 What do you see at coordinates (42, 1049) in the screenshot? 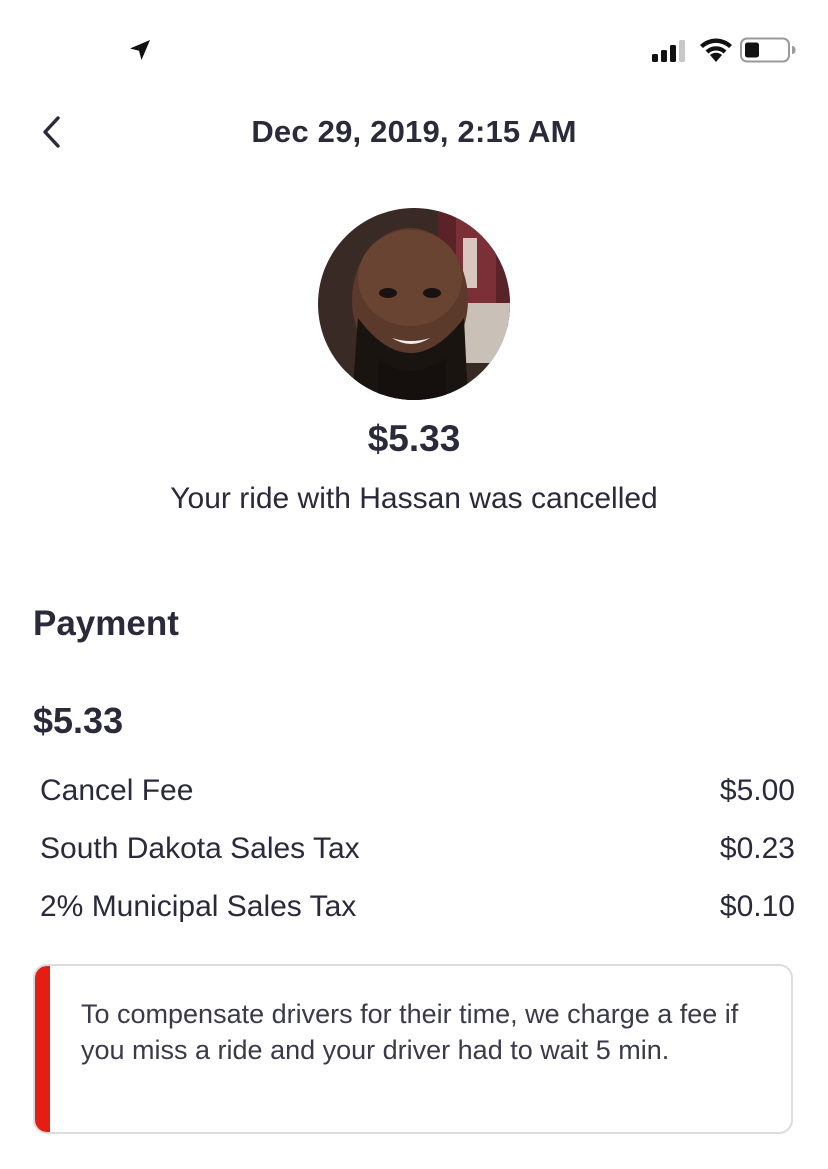
I see `notice-accent-bar` at bounding box center [42, 1049].